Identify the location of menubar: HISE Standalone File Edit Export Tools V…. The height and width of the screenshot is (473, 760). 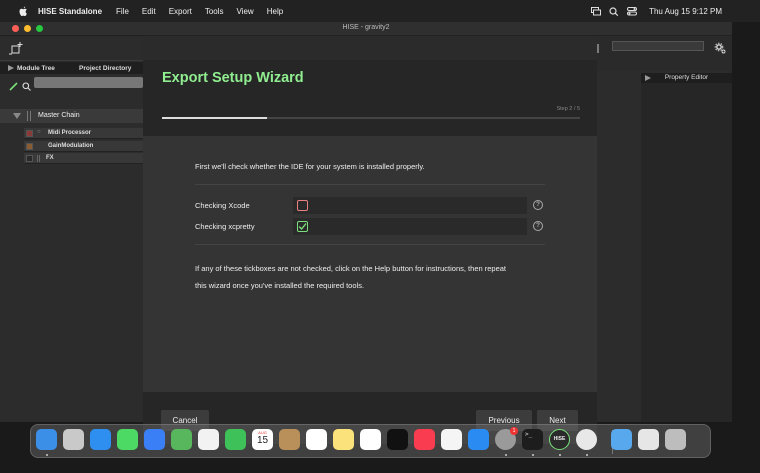
(380, 11).